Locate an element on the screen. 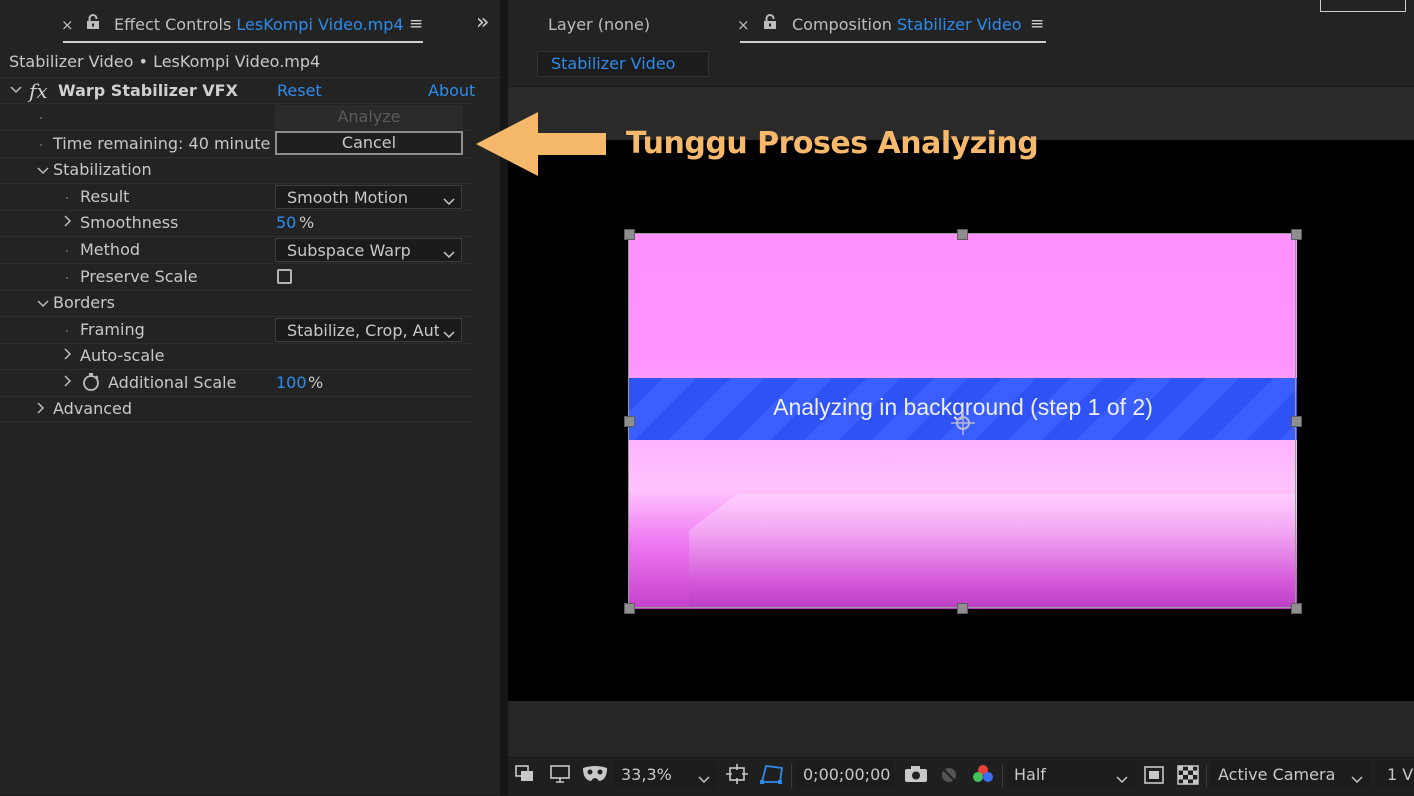 This screenshot has height=796, width=1414. smoothness-value: 50 is located at coordinates (286, 222).